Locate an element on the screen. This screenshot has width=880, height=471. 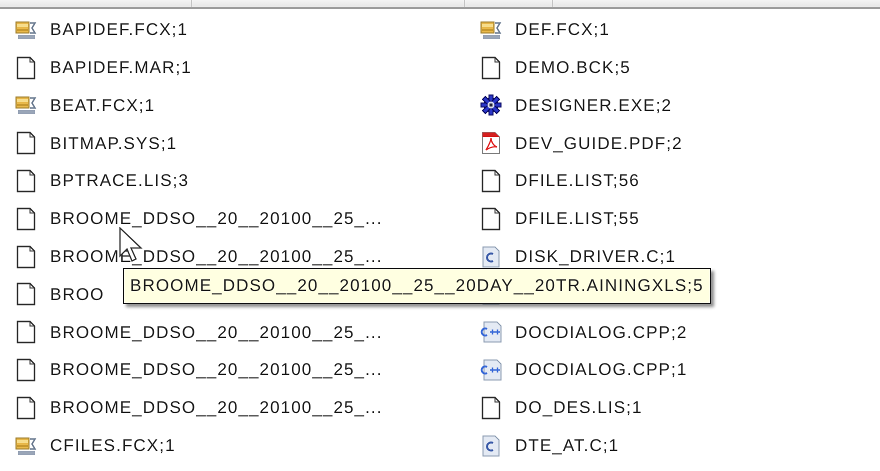
file-name: DESIGNER.EXE;2 is located at coordinates (593, 105).